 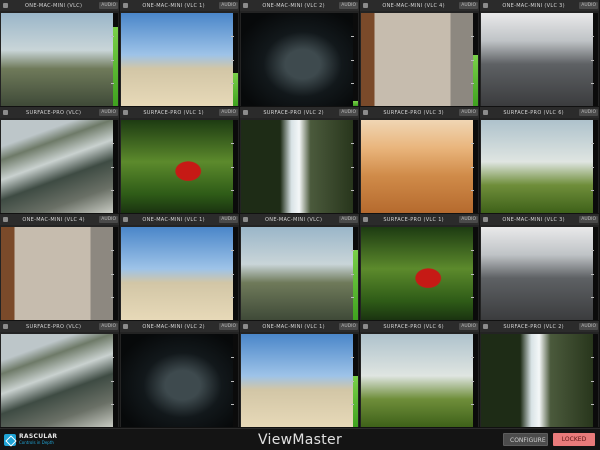 I want to click on video-frame-car-wall, so click(x=57, y=273).